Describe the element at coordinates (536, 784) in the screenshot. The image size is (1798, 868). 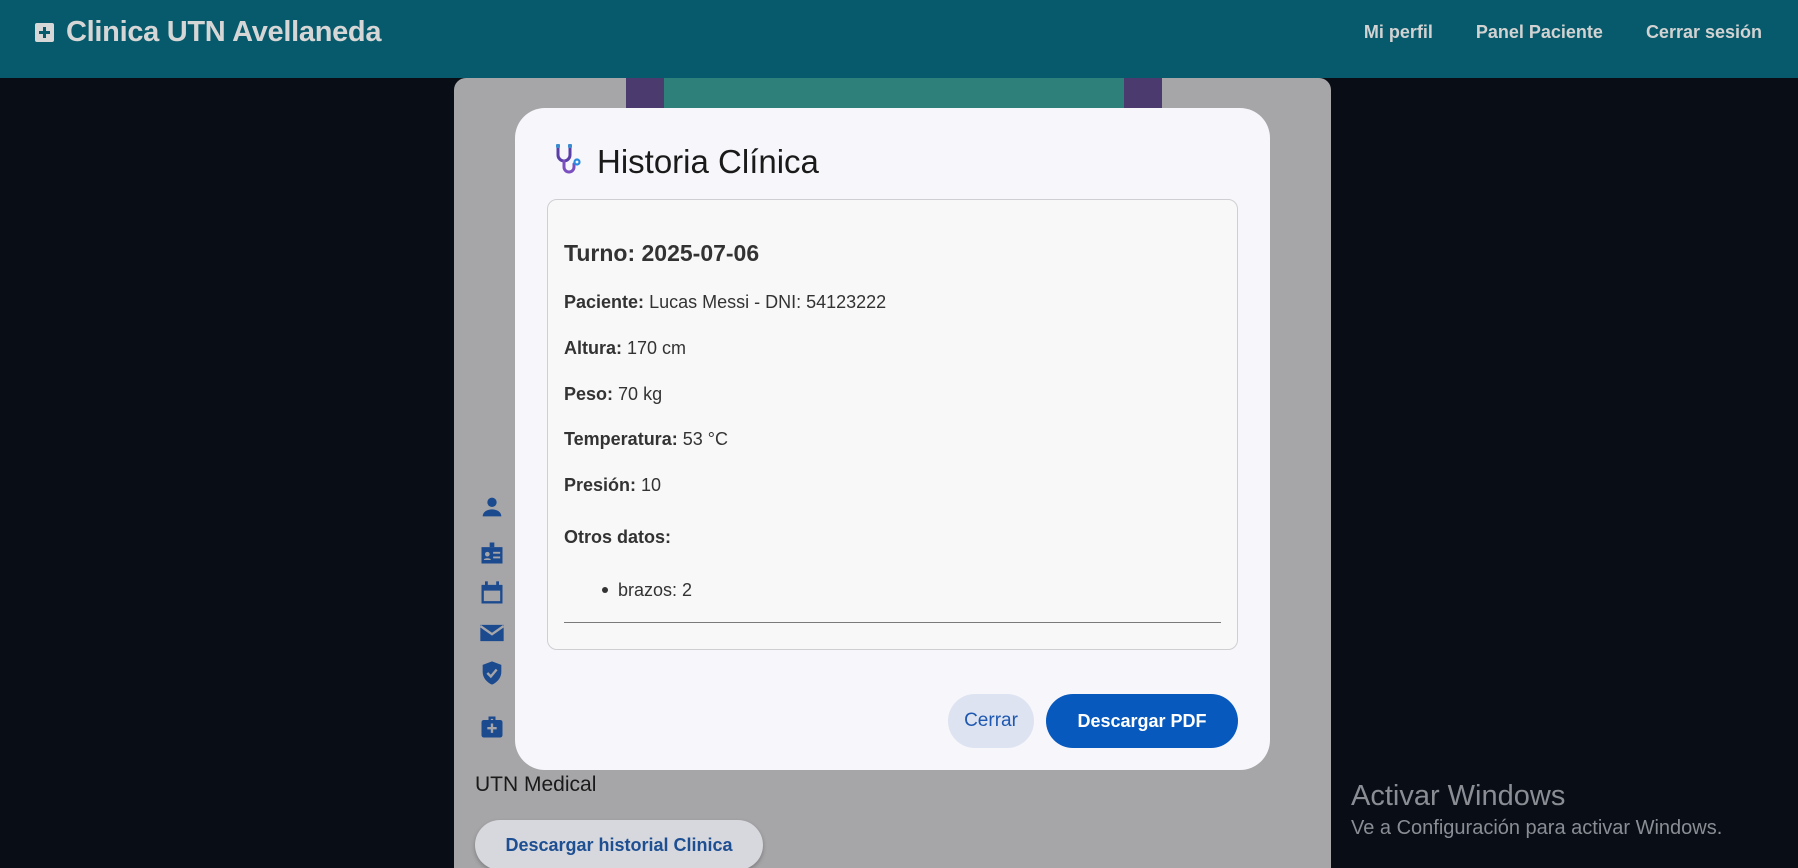
I see `brand-caption: UTN Medical` at that location.